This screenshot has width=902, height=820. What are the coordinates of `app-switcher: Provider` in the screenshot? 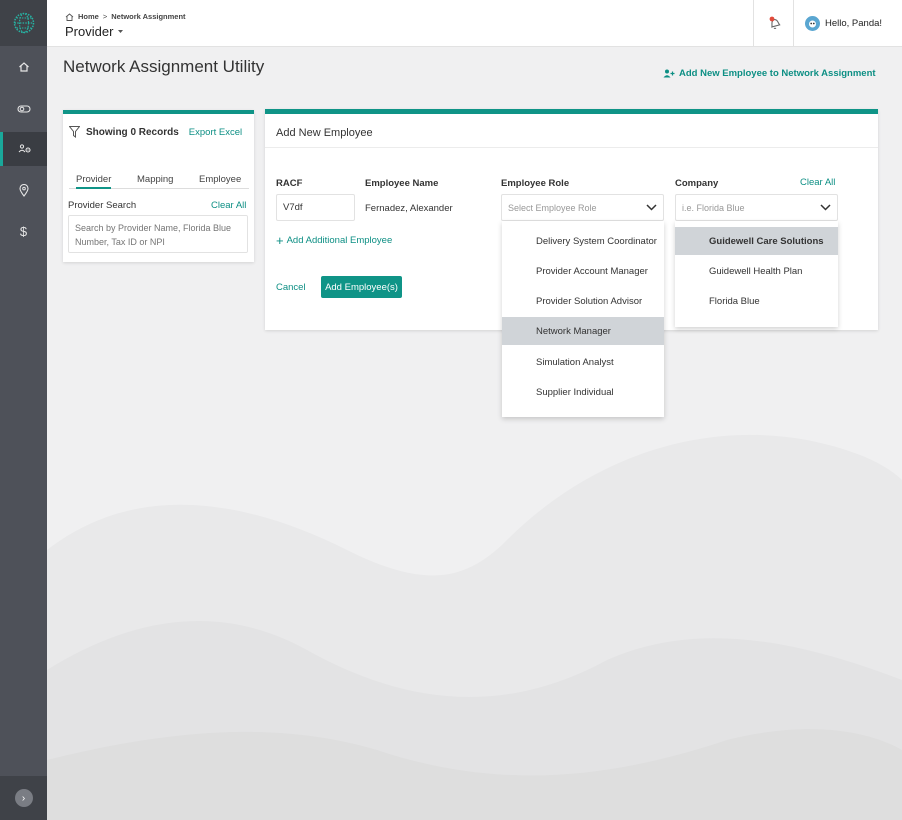 It's located at (94, 31).